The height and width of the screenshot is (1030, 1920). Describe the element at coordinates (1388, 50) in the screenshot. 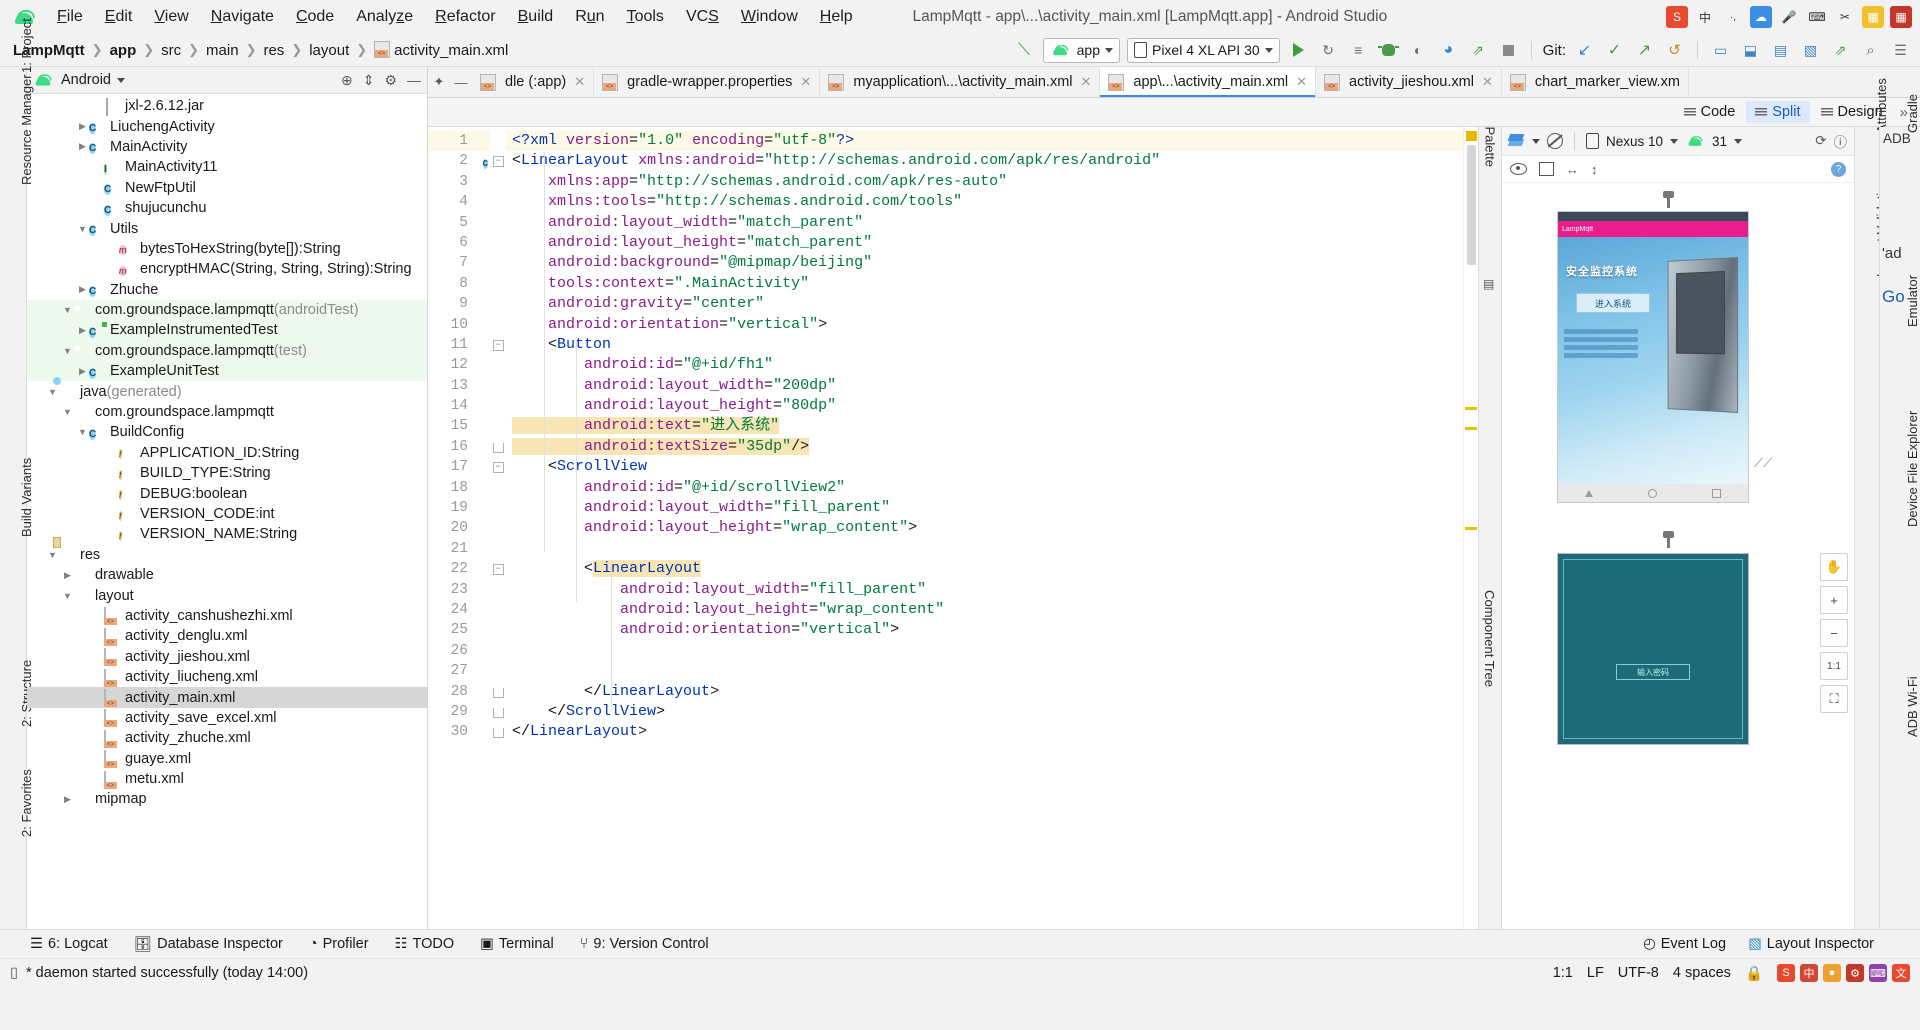

I see `debug-button` at that location.